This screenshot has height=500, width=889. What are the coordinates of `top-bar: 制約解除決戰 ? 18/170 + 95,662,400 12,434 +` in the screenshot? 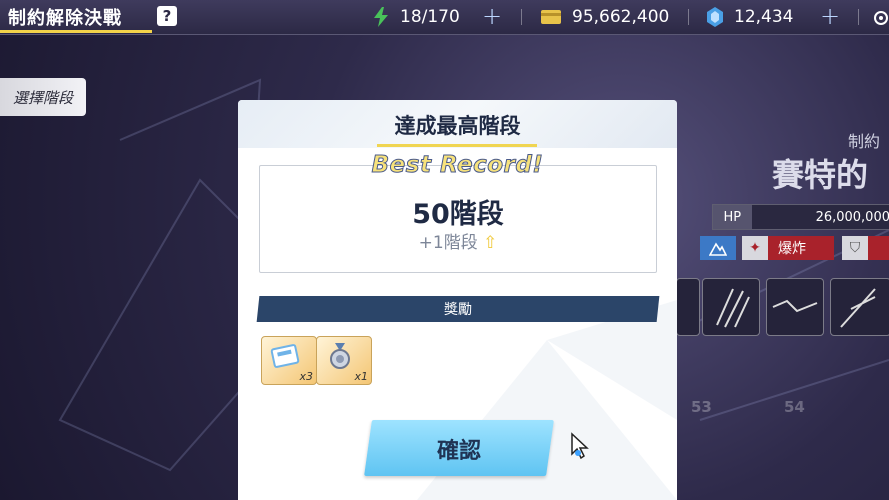 It's located at (444, 17).